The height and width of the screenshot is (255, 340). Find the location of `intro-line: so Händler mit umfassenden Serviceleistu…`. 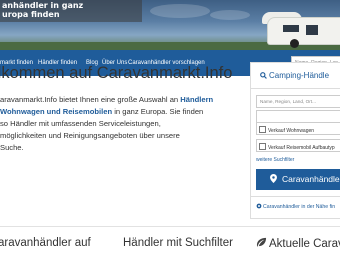

intro-line: so Händler mit umfassenden Serviceleistu… is located at coordinates (118, 124).